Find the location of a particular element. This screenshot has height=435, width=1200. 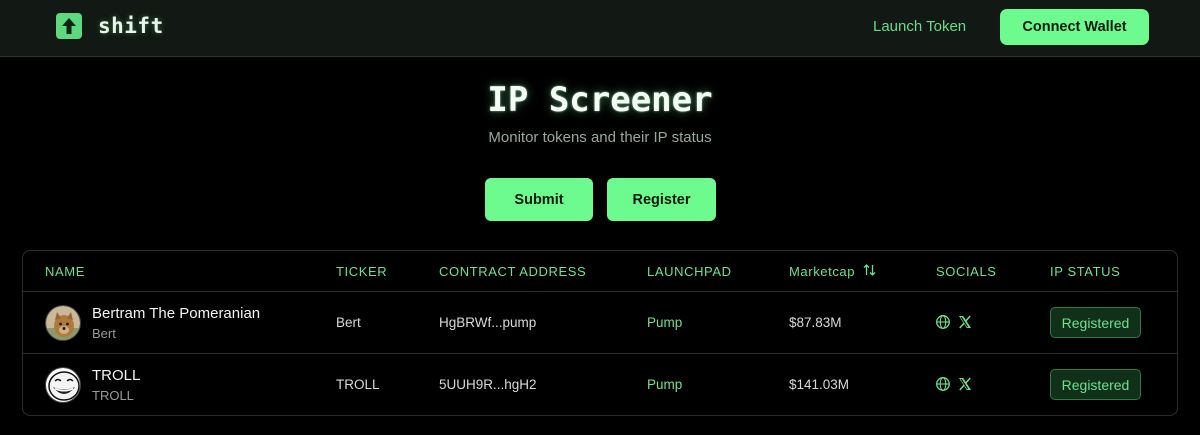

connect-wallet-button: Connect Wallet is located at coordinates (1074, 27).